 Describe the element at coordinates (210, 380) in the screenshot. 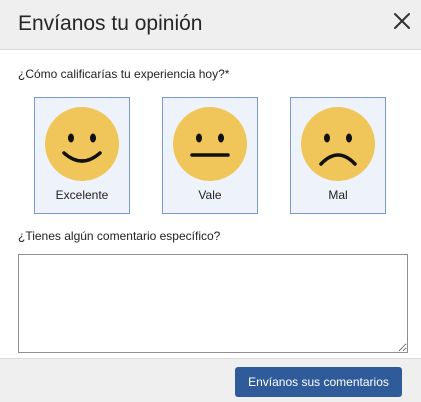

I see `dialog-footer: Envíanos sus comentarios` at that location.